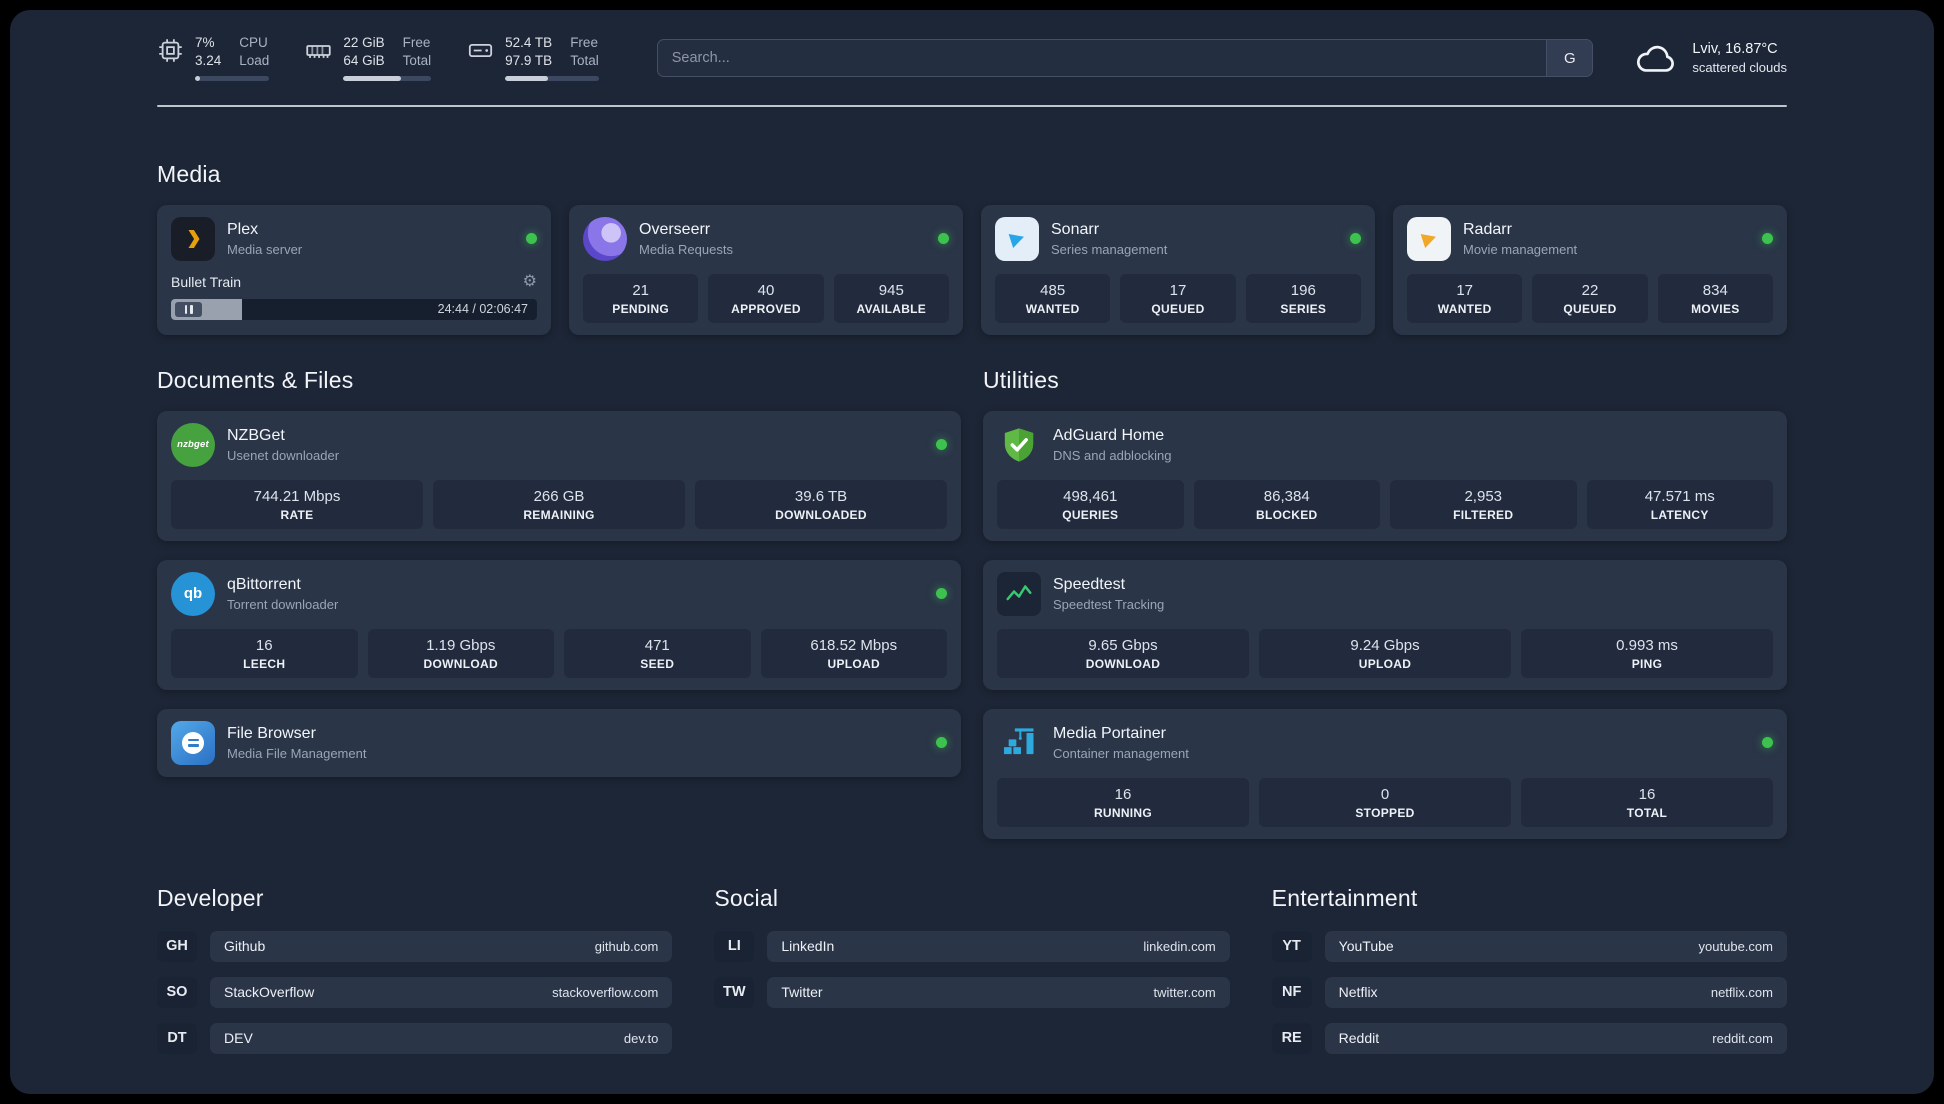 The image size is (1944, 1104). Describe the element at coordinates (1121, 753) in the screenshot. I see `app-subtitle: Container management` at that location.